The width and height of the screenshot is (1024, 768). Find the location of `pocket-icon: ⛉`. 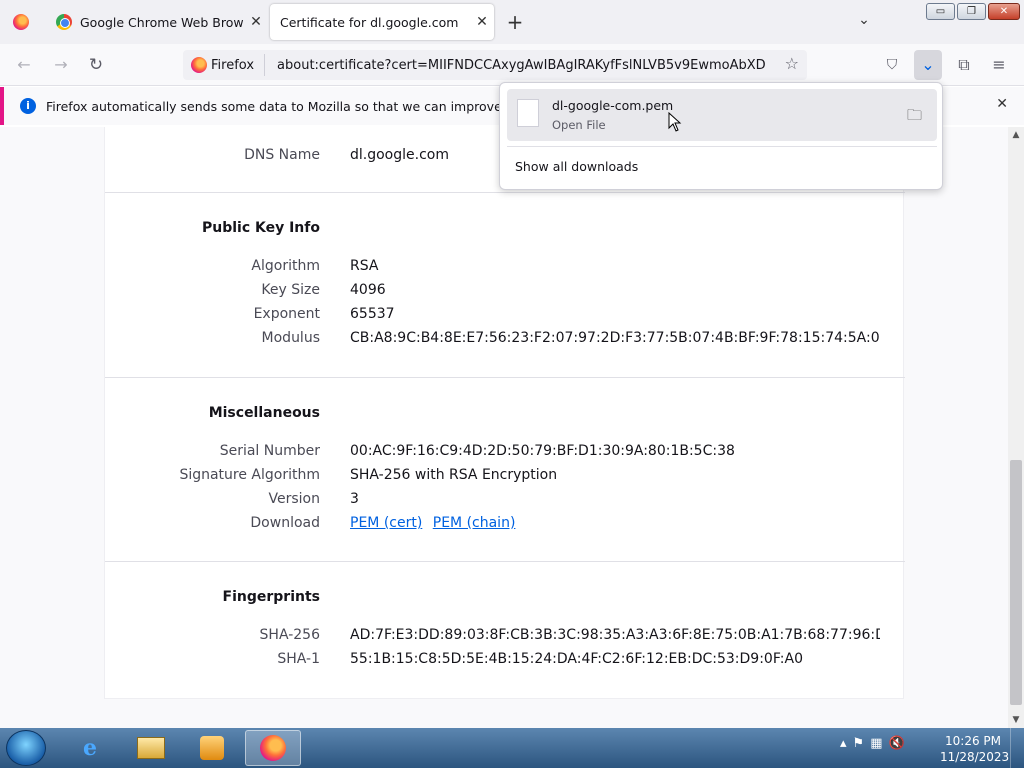

pocket-icon: ⛉ is located at coordinates (892, 65).